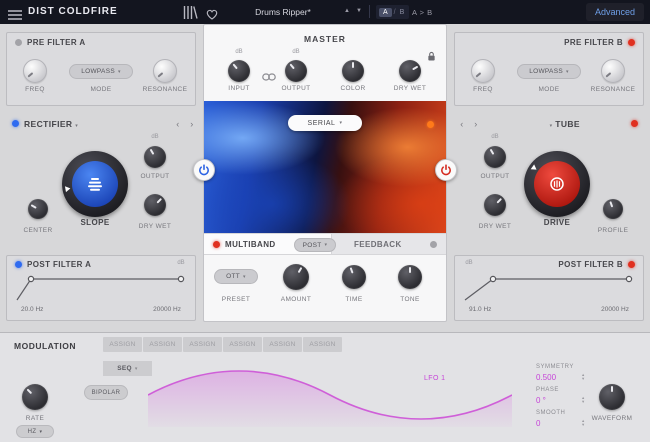 Image resolution: width=650 pixels, height=442 pixels. I want to click on library-icon, so click(190, 12).